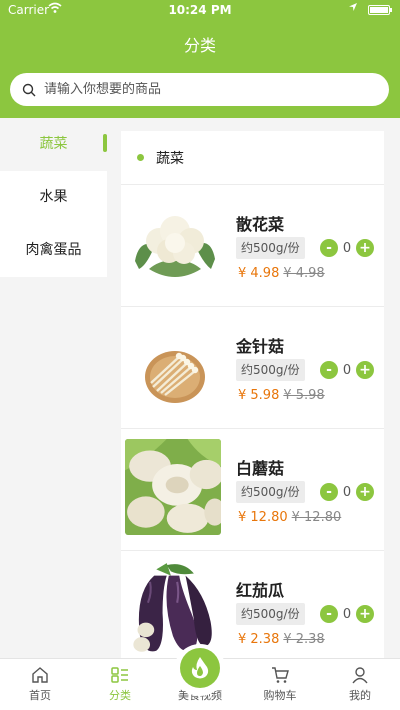 Image resolution: width=400 pixels, height=710 pixels. What do you see at coordinates (120, 684) in the screenshot?
I see `tab-category: 分类` at bounding box center [120, 684].